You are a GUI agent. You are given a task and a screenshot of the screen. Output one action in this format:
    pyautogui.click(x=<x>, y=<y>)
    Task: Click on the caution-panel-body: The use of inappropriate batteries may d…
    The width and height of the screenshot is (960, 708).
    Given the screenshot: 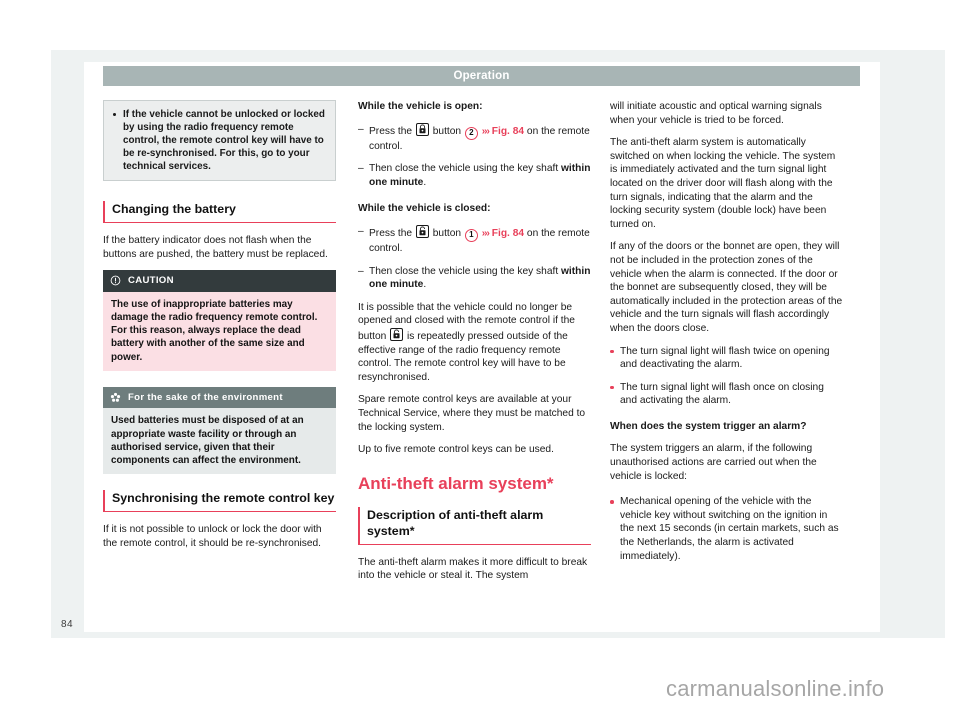 What is the action you would take?
    pyautogui.click(x=219, y=331)
    